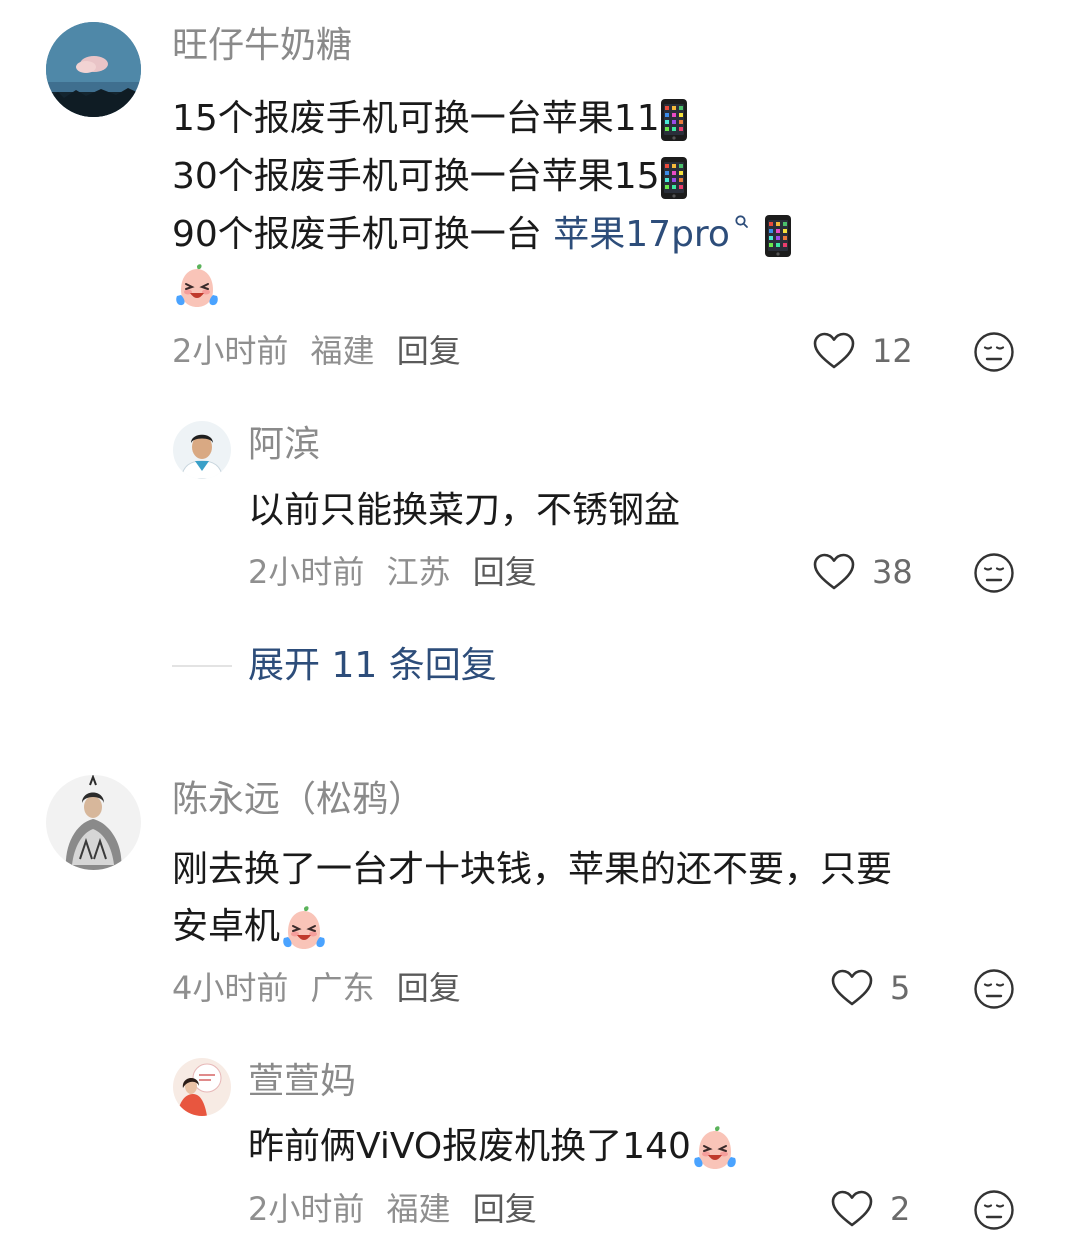 The height and width of the screenshot is (1250, 1079). Describe the element at coordinates (742, 222) in the screenshot. I see `search-icon` at that location.